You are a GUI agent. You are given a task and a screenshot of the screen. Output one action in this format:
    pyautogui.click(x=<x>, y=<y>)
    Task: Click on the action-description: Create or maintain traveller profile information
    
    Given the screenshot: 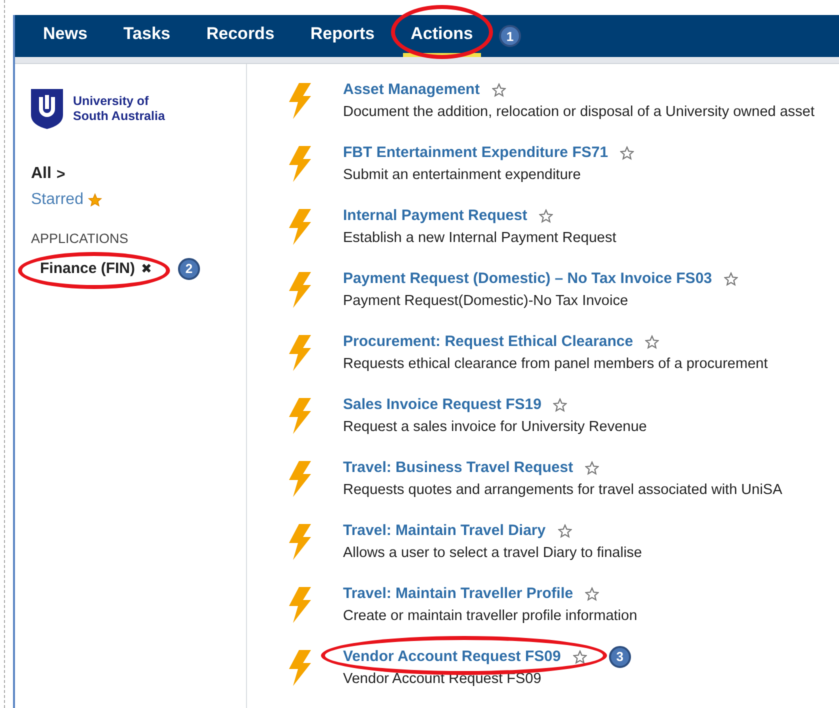 What is the action you would take?
    pyautogui.click(x=490, y=616)
    